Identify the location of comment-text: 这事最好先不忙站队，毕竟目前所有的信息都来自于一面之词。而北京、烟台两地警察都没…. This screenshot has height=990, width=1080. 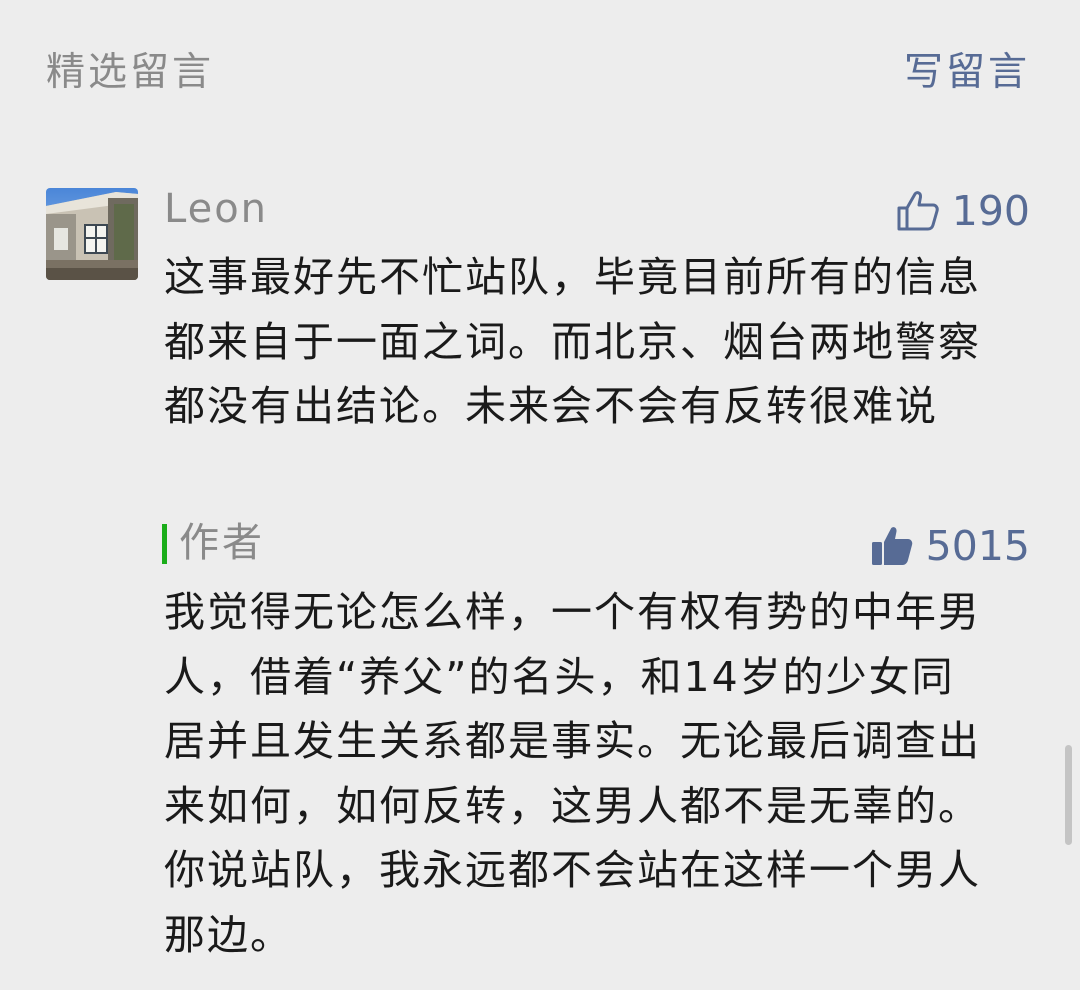
(572, 341).